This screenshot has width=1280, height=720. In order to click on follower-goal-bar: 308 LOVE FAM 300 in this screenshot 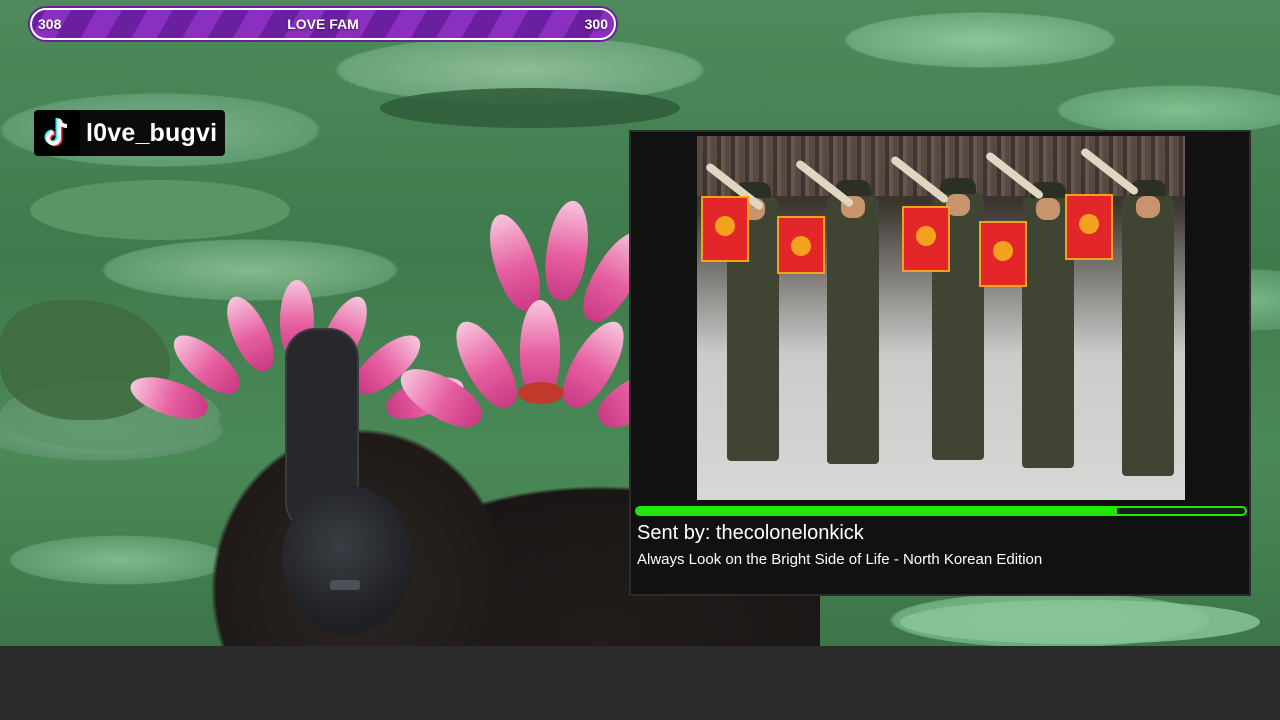, I will do `click(323, 24)`.